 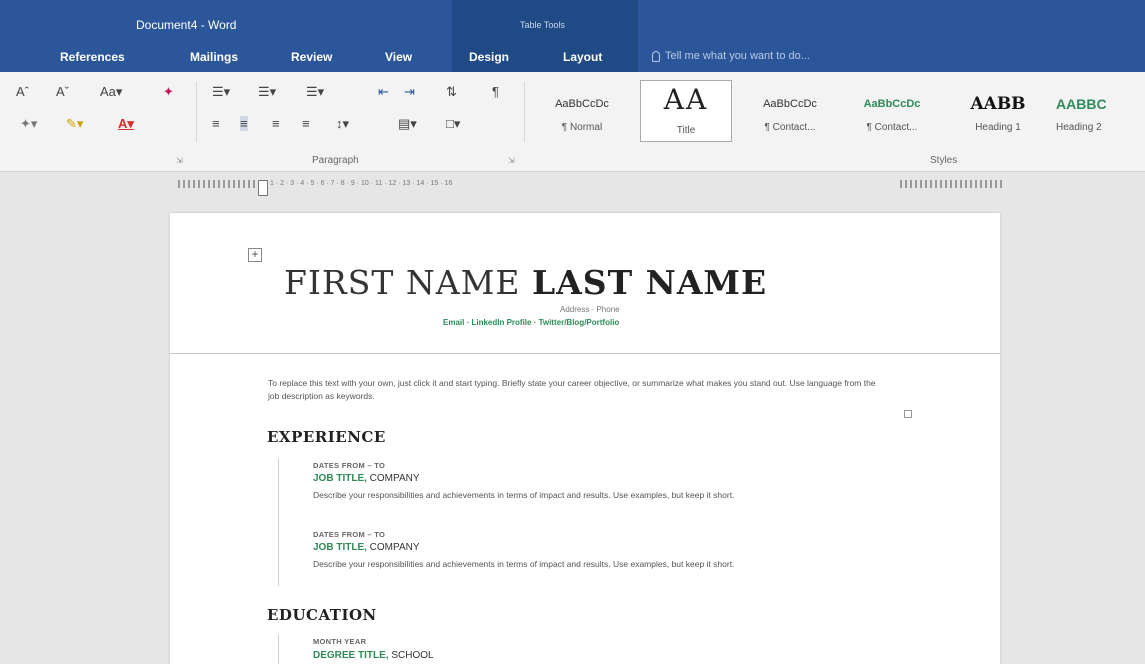 I want to click on font-color-button: A▾, so click(x=126, y=124).